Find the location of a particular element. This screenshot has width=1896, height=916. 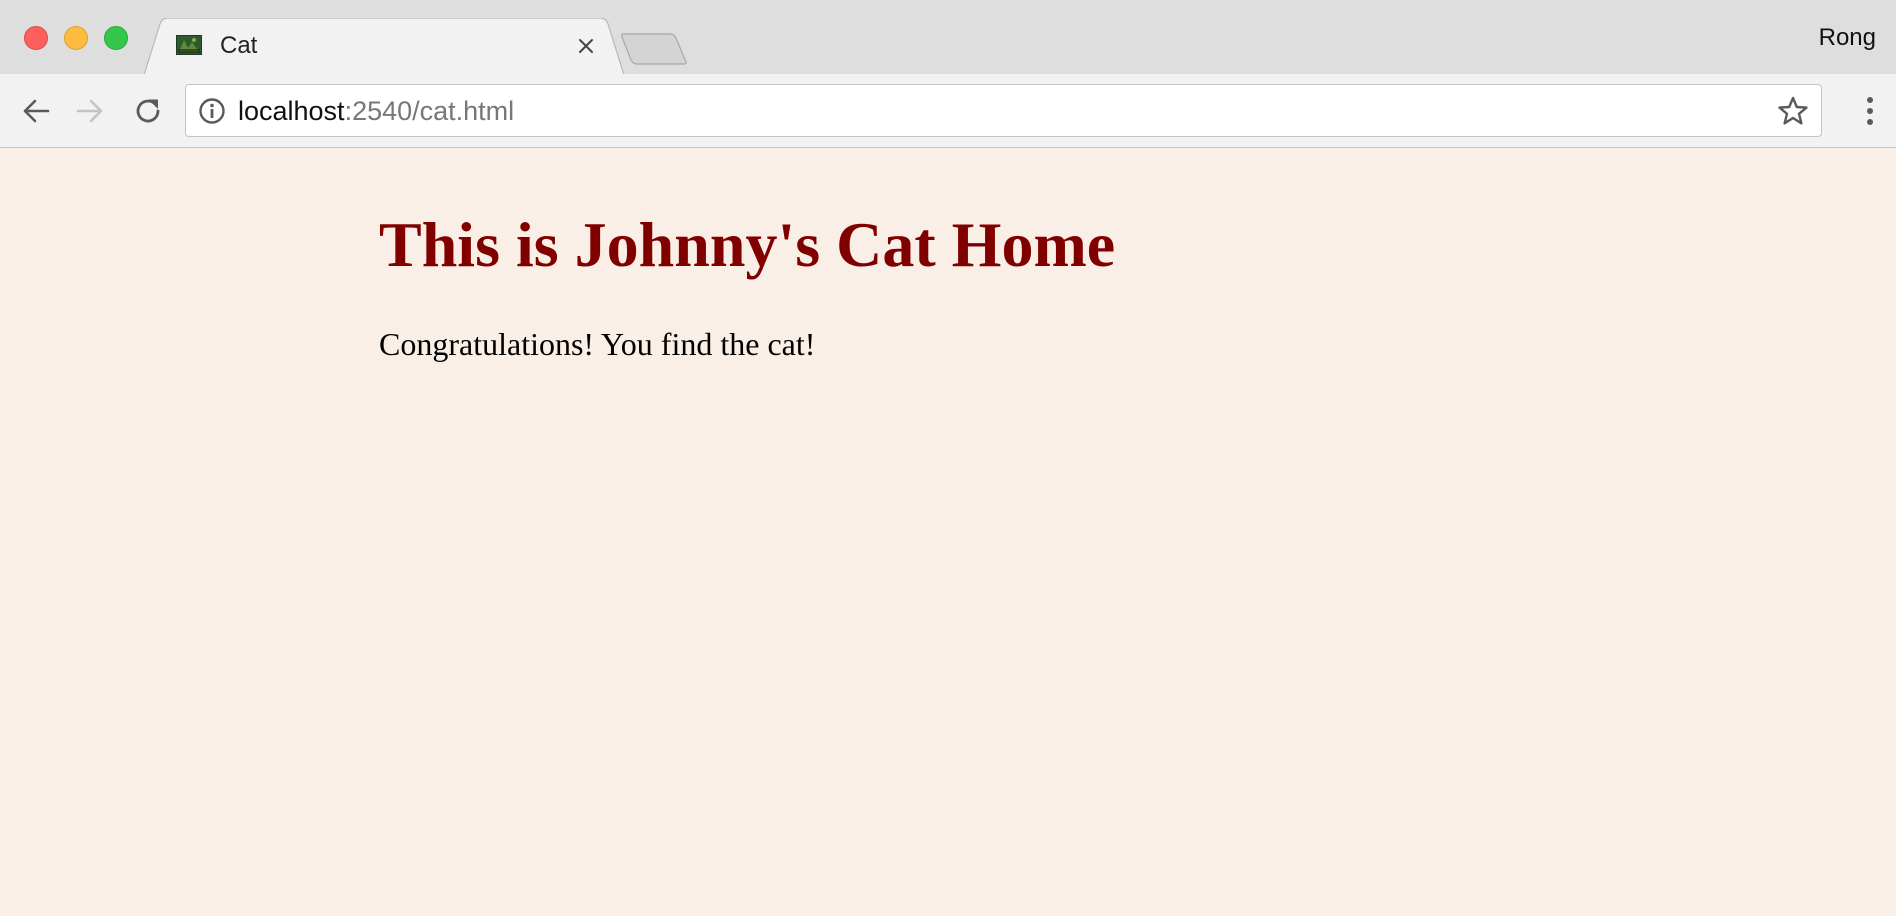

tab-cat: Cat is located at coordinates (384, 47).